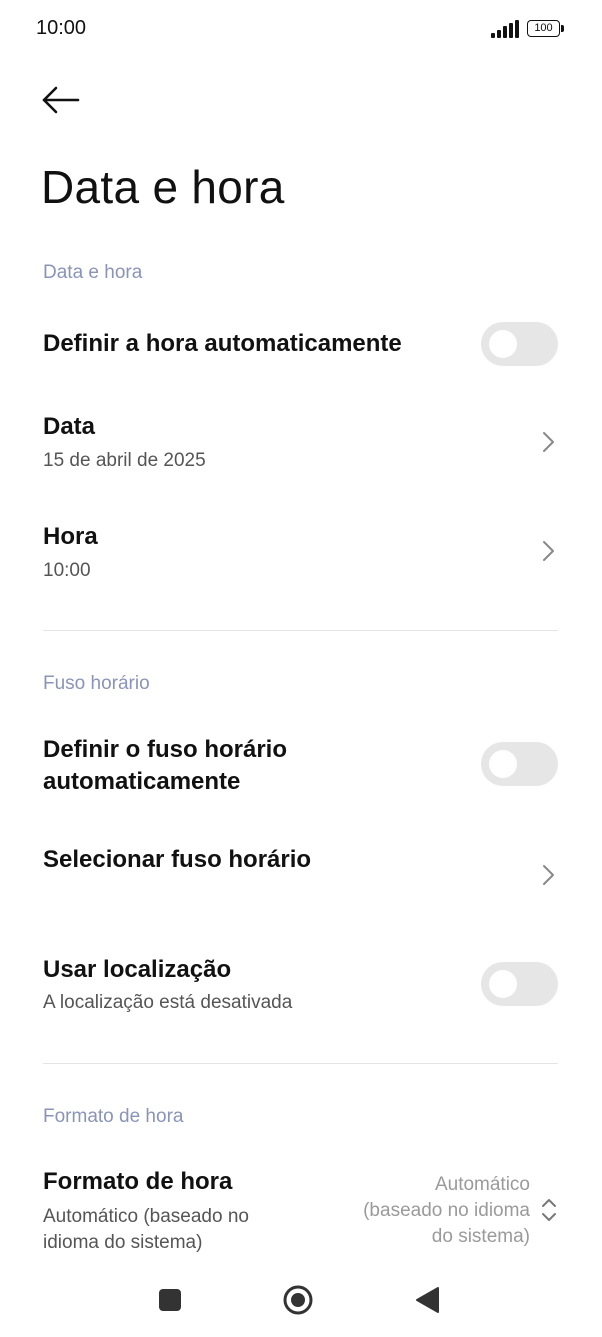 Image resolution: width=602 pixels, height=1337 pixels. Describe the element at coordinates (61, 28) in the screenshot. I see `status-time: 10:00` at that location.